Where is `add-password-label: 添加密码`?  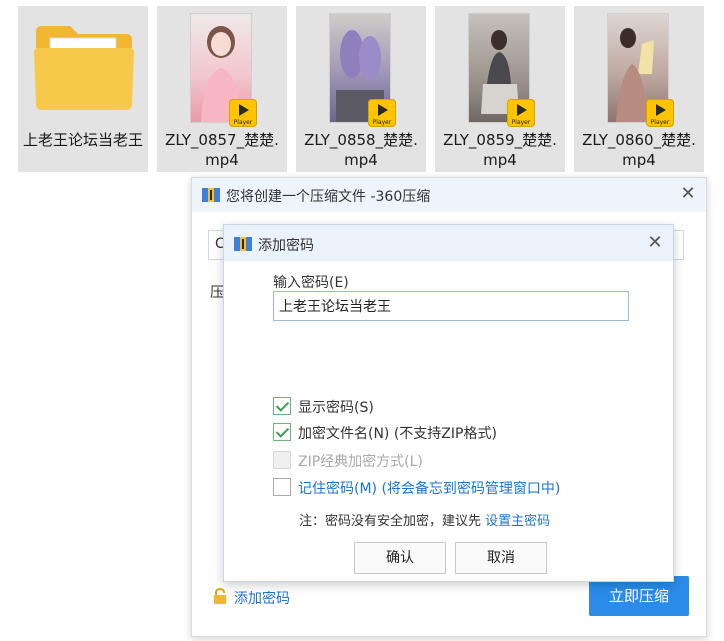 add-password-label: 添加密码 is located at coordinates (262, 599).